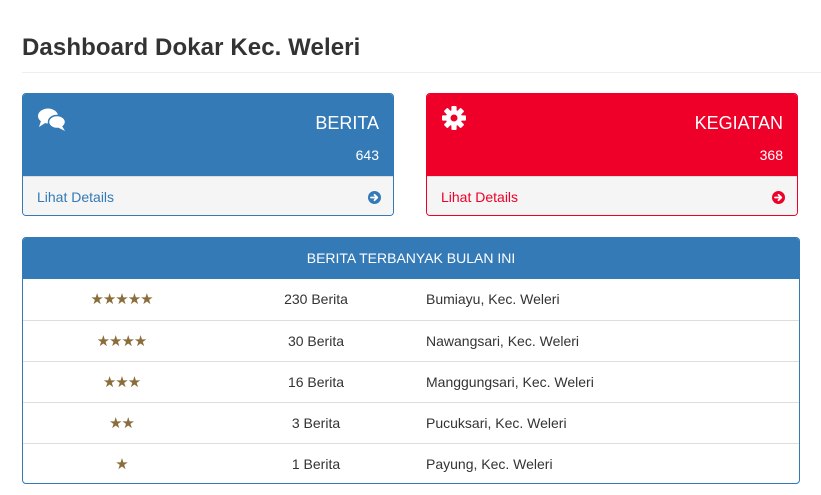  Describe the element at coordinates (456, 120) in the screenshot. I see `gear-icon` at that location.